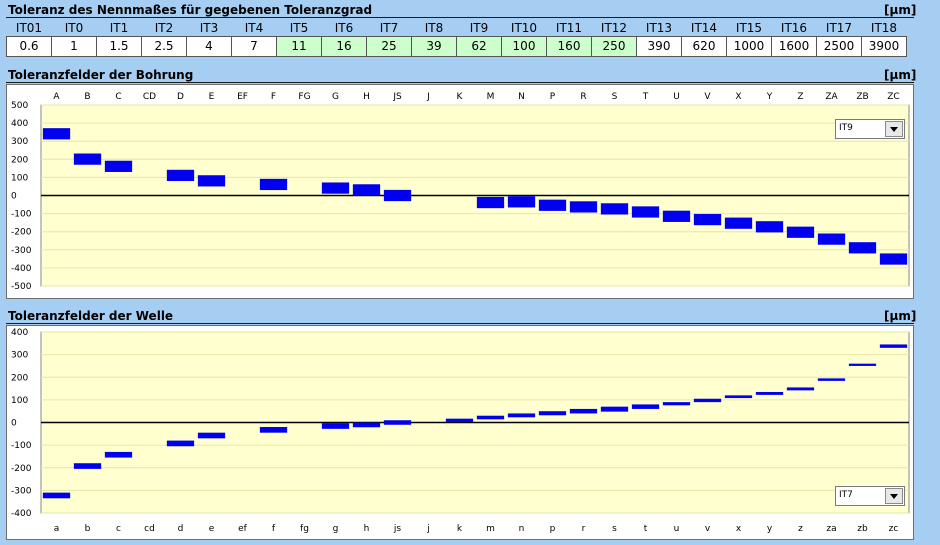 The image size is (940, 545). Describe the element at coordinates (87, 97) in the screenshot. I see `category-label: B` at that location.